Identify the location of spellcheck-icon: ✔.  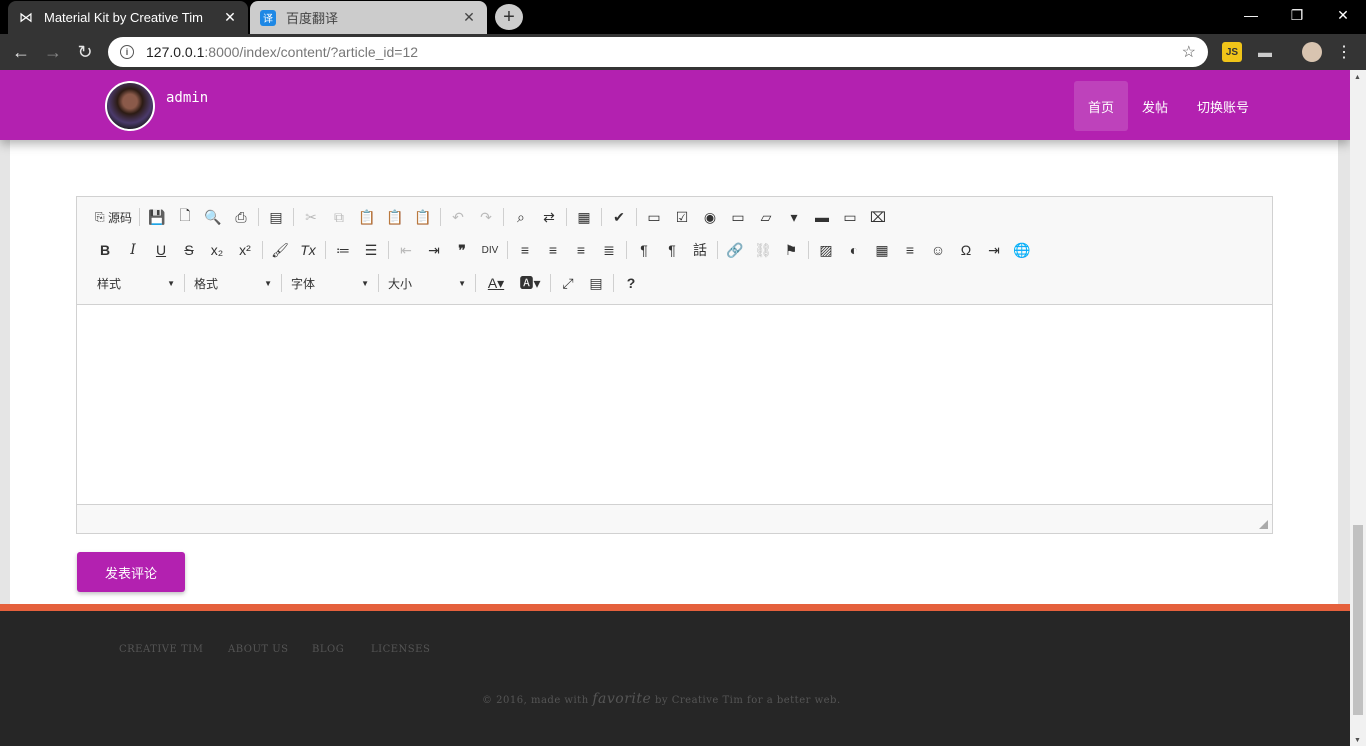
(619, 217).